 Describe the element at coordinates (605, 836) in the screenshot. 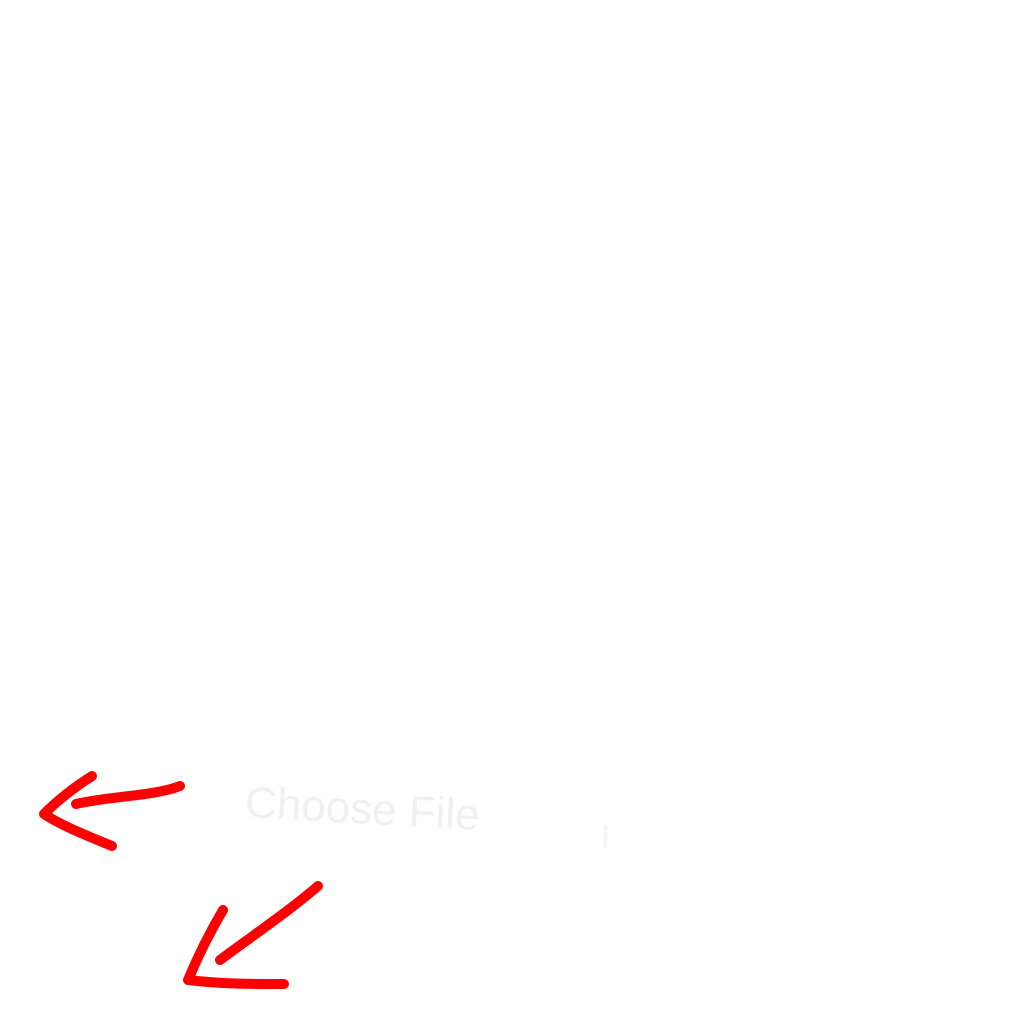

I see `file-name-status` at that location.